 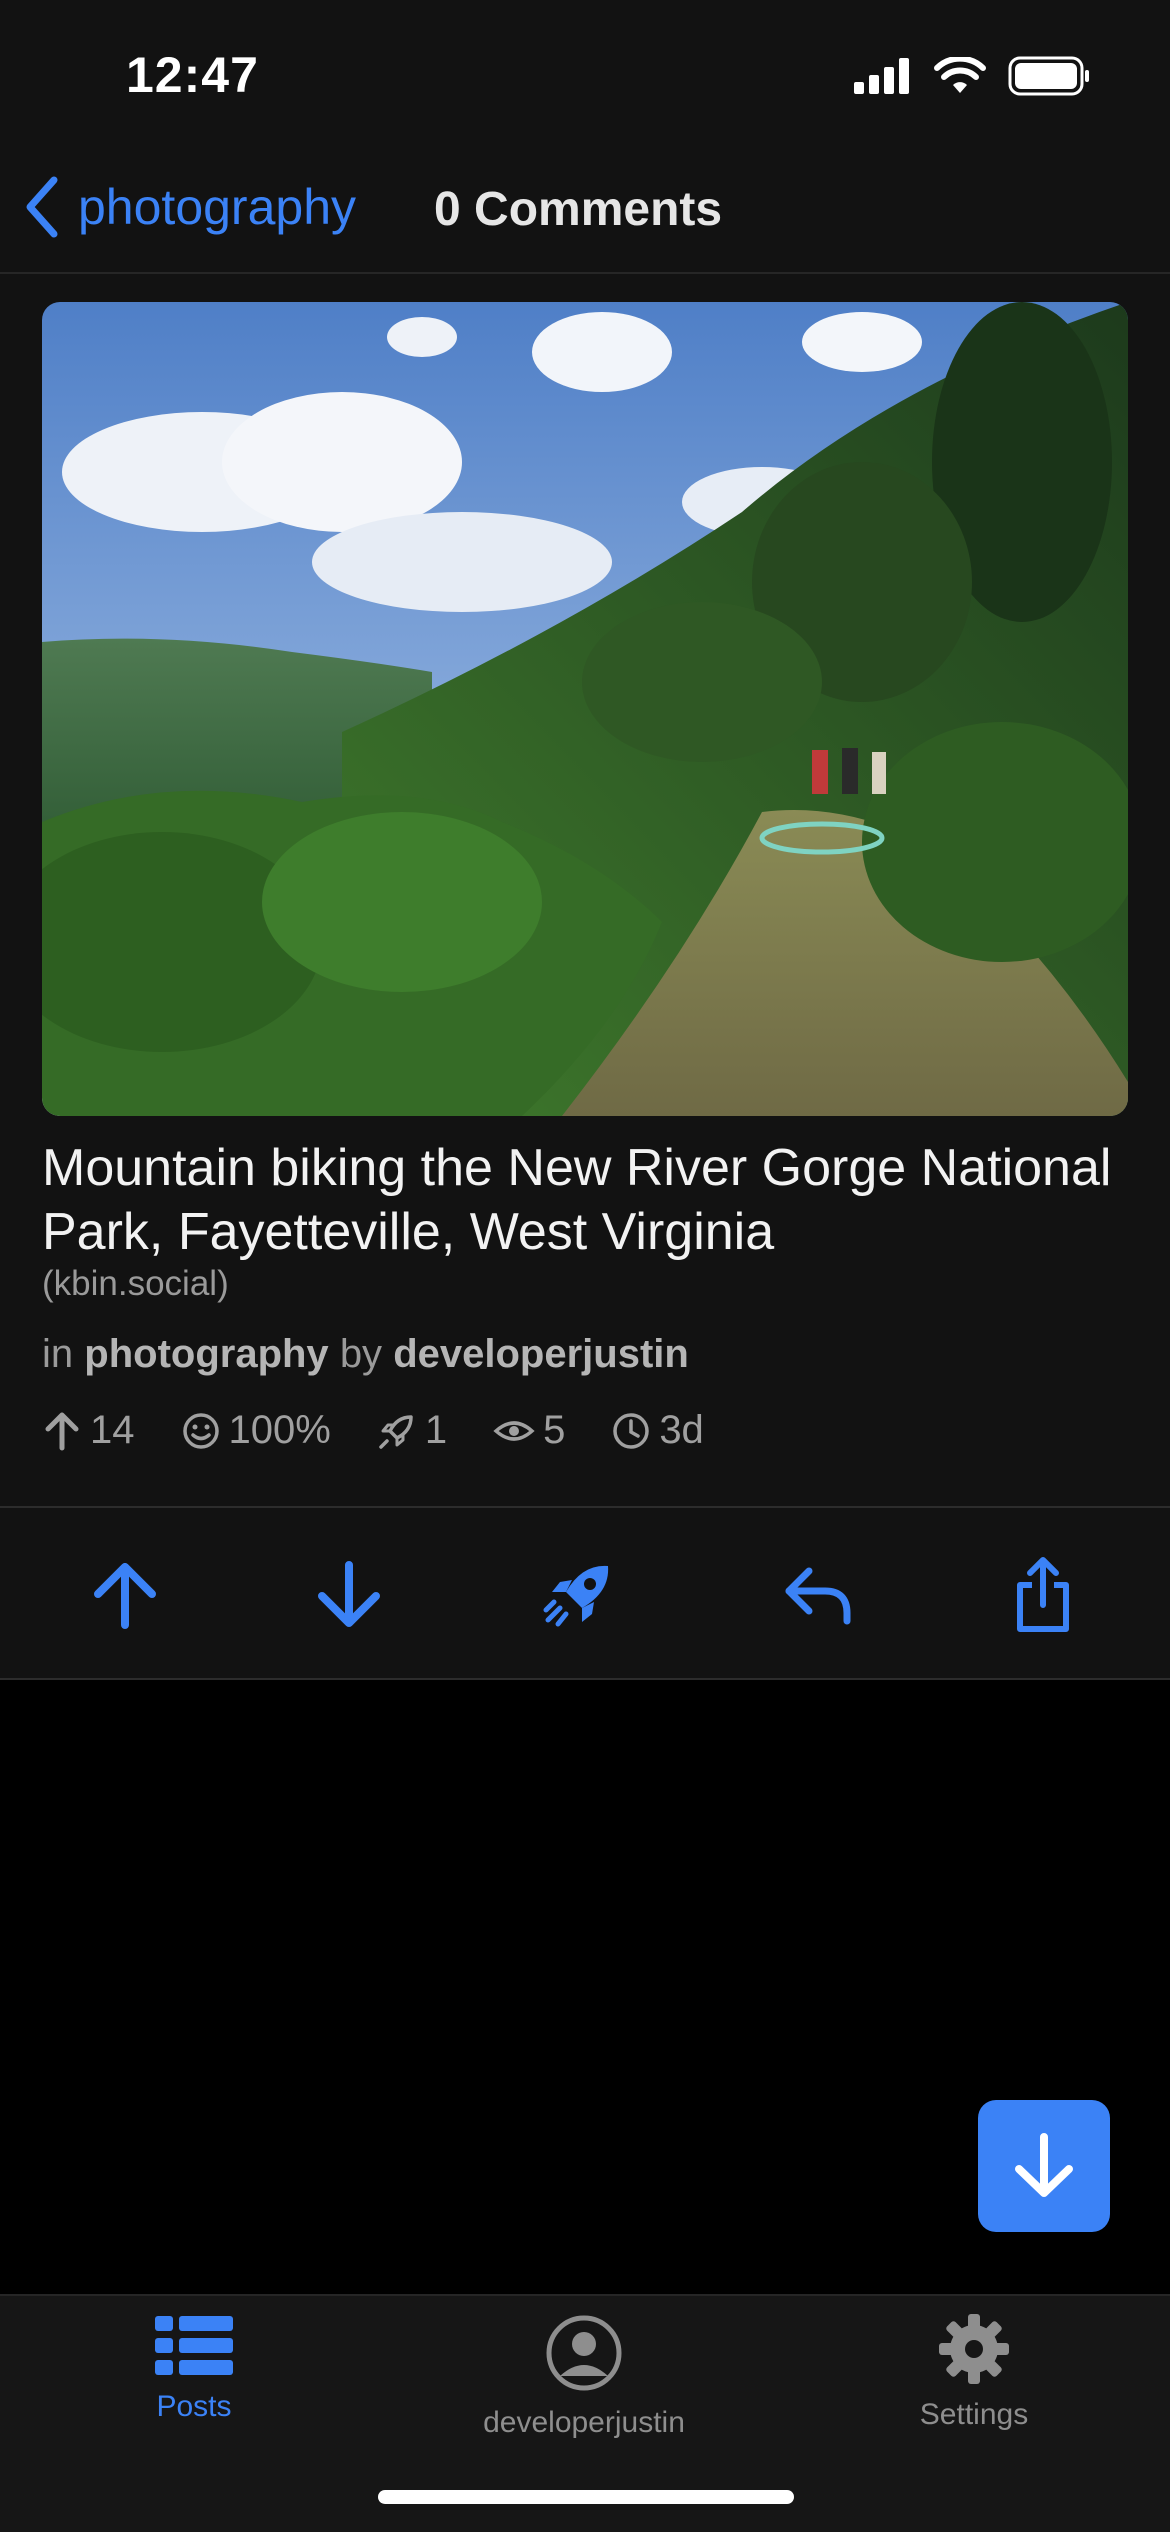 I want to click on status-icons, so click(x=972, y=76).